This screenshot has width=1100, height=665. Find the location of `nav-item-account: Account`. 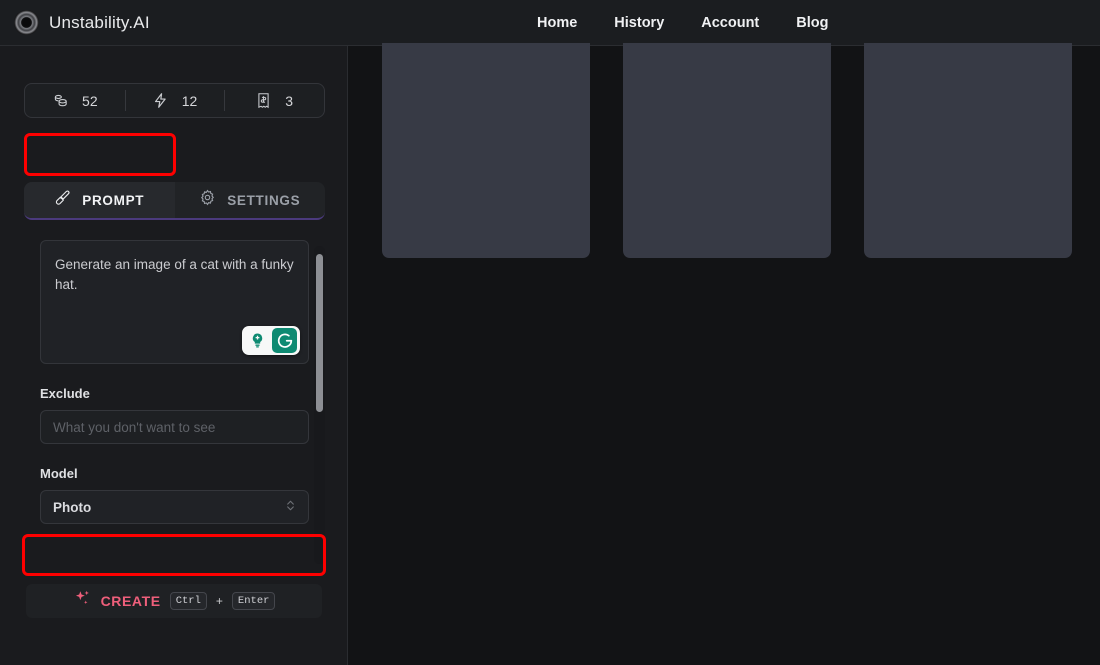

nav-item-account: Account is located at coordinates (730, 23).